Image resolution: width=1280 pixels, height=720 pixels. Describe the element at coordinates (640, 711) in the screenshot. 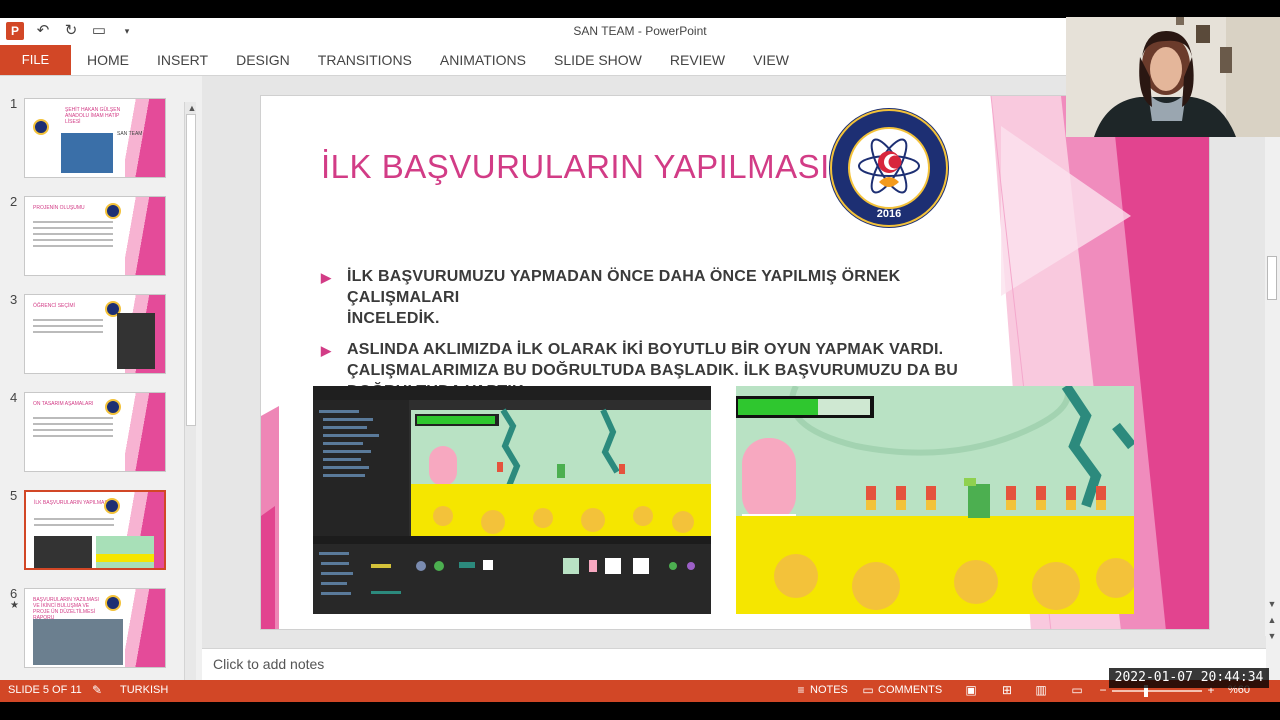

I see `letterbox-bottom` at that location.